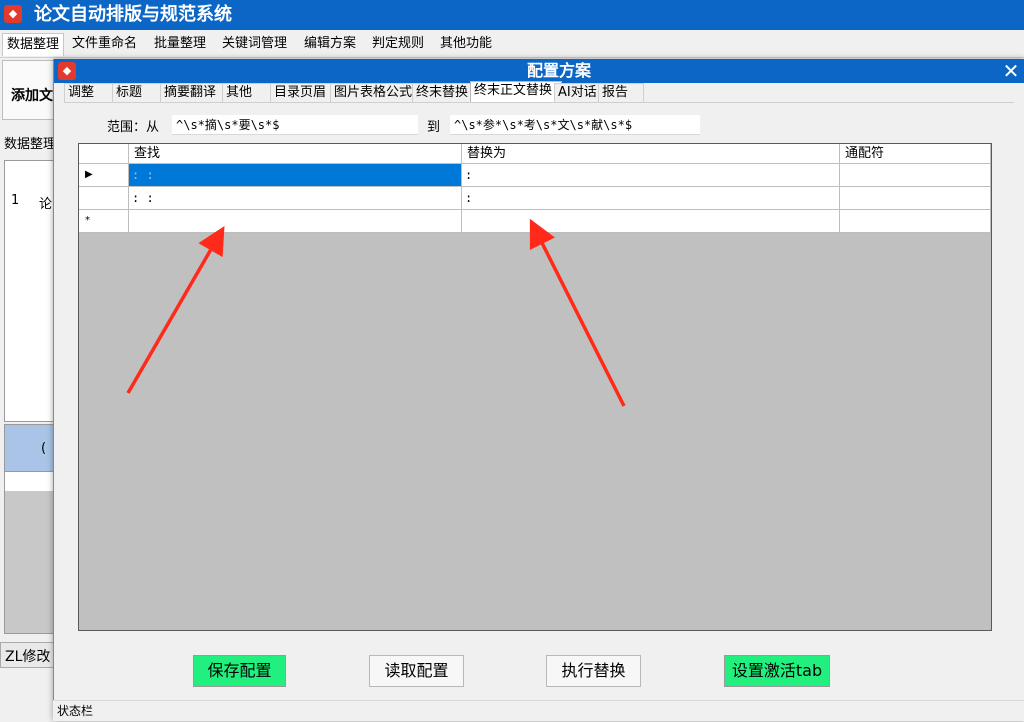 Image resolution: width=1024 pixels, height=722 pixels. Describe the element at coordinates (33, 44) in the screenshot. I see `menu-data-organize: 数据整理` at that location.